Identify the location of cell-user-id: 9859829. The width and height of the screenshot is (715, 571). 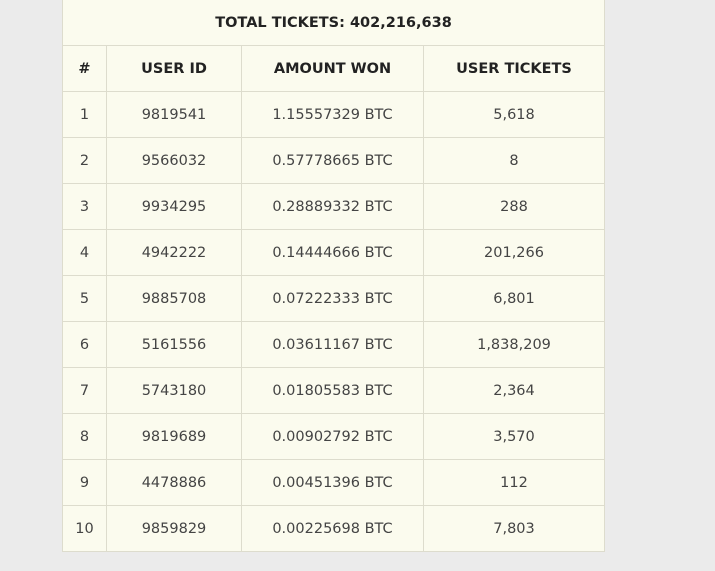
(174, 528).